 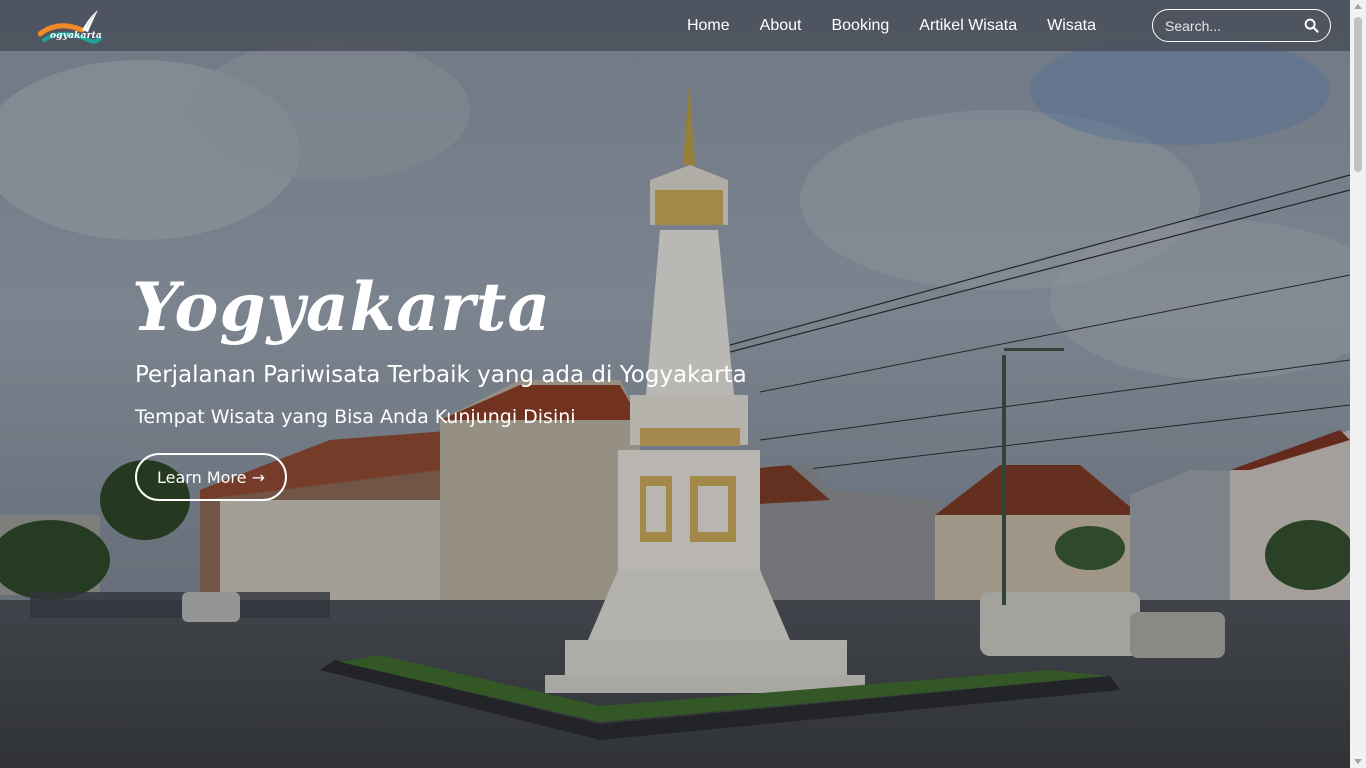 What do you see at coordinates (1071, 26) in the screenshot?
I see `nav-wisata: Wisata` at bounding box center [1071, 26].